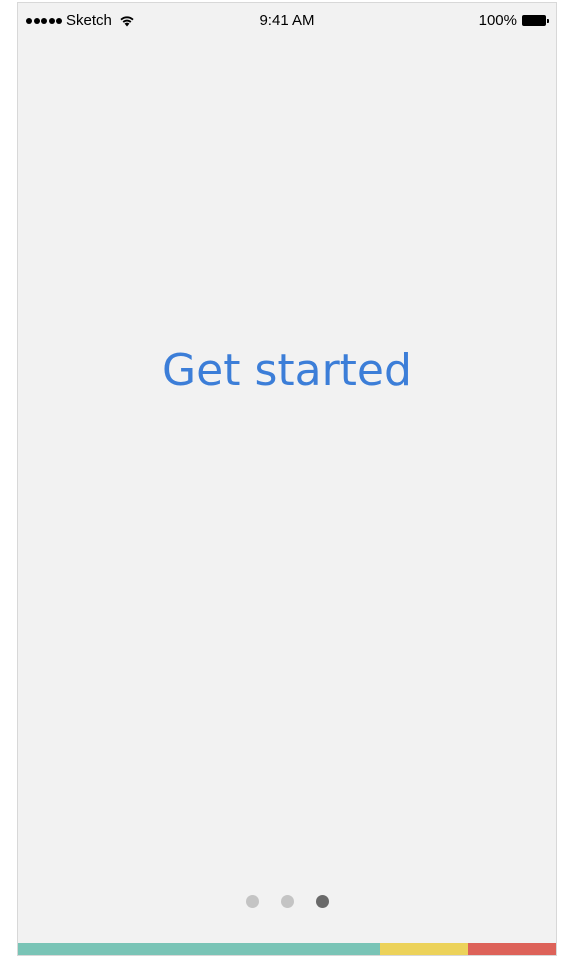 This screenshot has width=565, height=958. I want to click on status-time: 9:41 AM, so click(287, 20).